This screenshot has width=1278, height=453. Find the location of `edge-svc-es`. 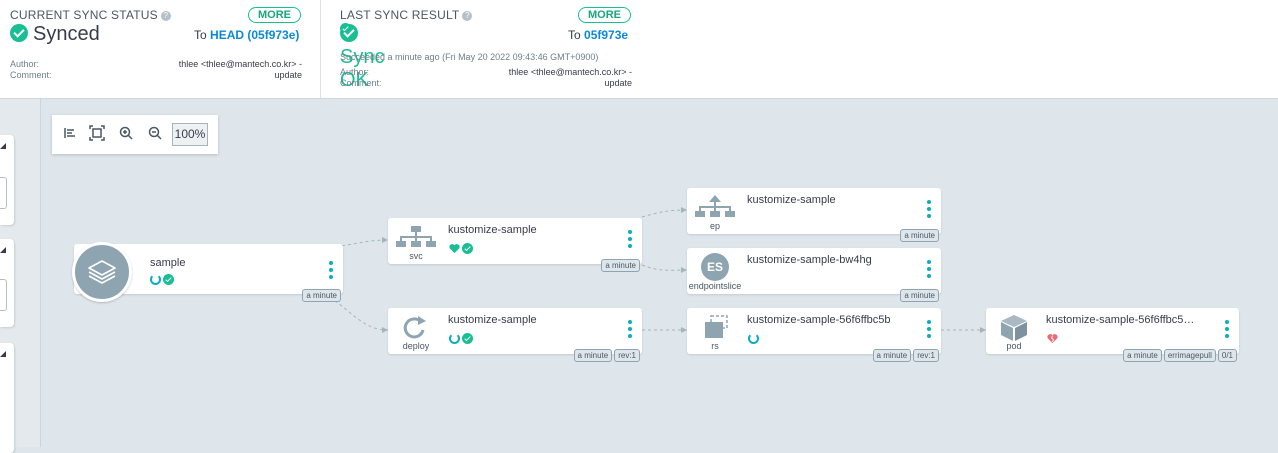

edge-svc-es is located at coordinates (664, 267).